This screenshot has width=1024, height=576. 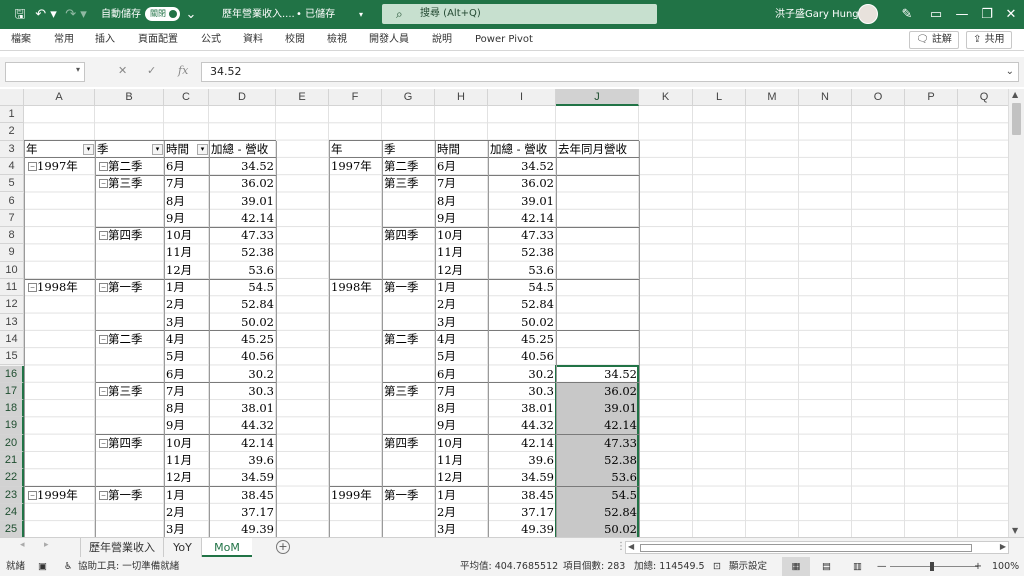 I want to click on pivot1-value-cell: 54.5, so click(x=242, y=287).